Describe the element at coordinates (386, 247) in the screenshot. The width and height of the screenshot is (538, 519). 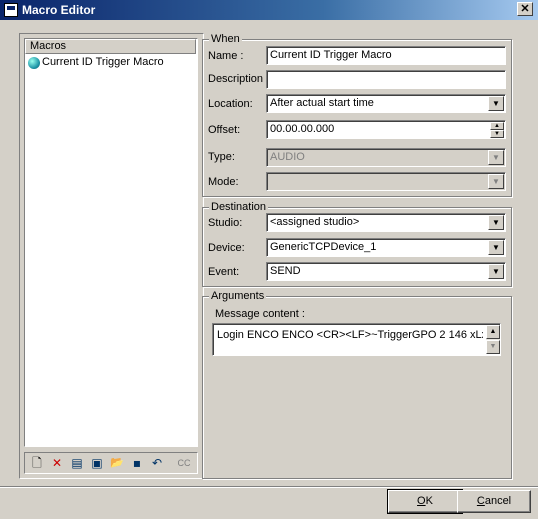
I see `device-dropdown: GenericTCPDevice_1` at that location.